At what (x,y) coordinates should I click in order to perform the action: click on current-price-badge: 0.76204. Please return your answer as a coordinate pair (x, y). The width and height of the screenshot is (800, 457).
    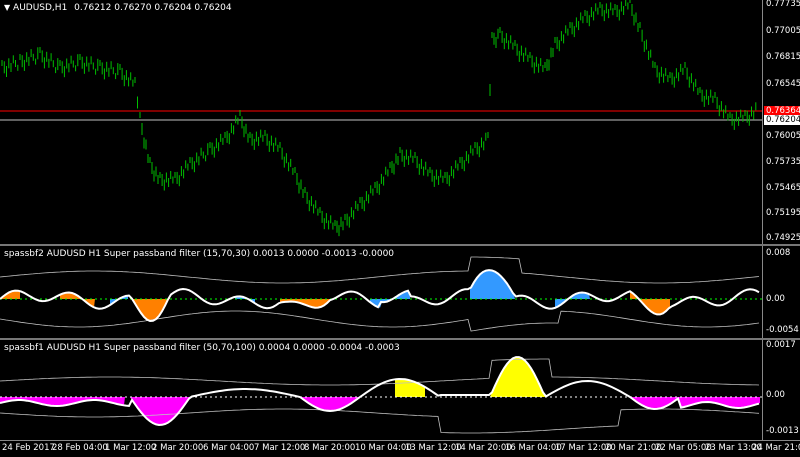
    Looking at the image, I should click on (782, 120).